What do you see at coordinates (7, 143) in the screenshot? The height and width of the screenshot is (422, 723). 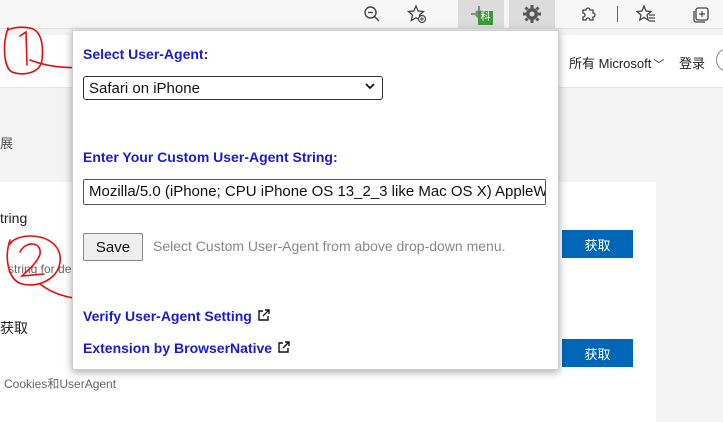 I see `side-text: 展` at bounding box center [7, 143].